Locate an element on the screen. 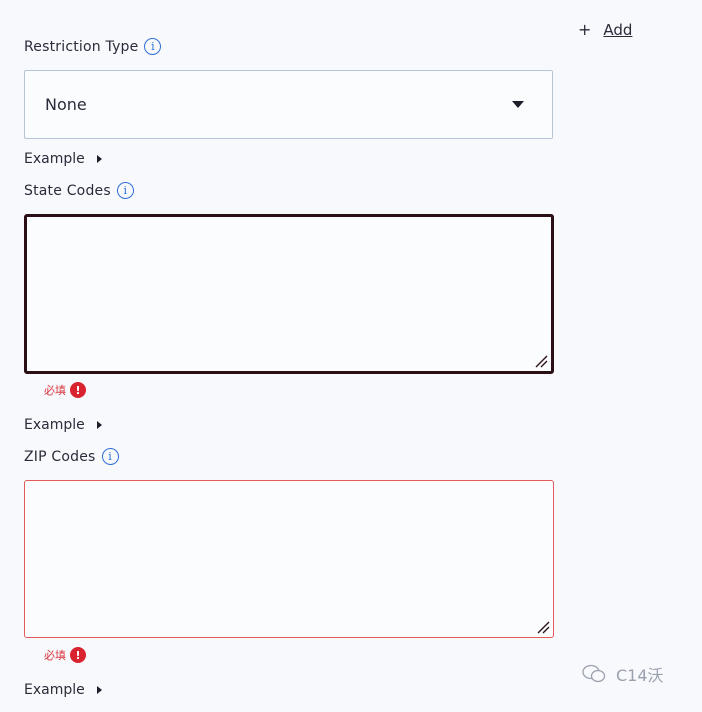 This screenshot has width=702, height=712. example-toggle-zip: Example is located at coordinates (63, 690).